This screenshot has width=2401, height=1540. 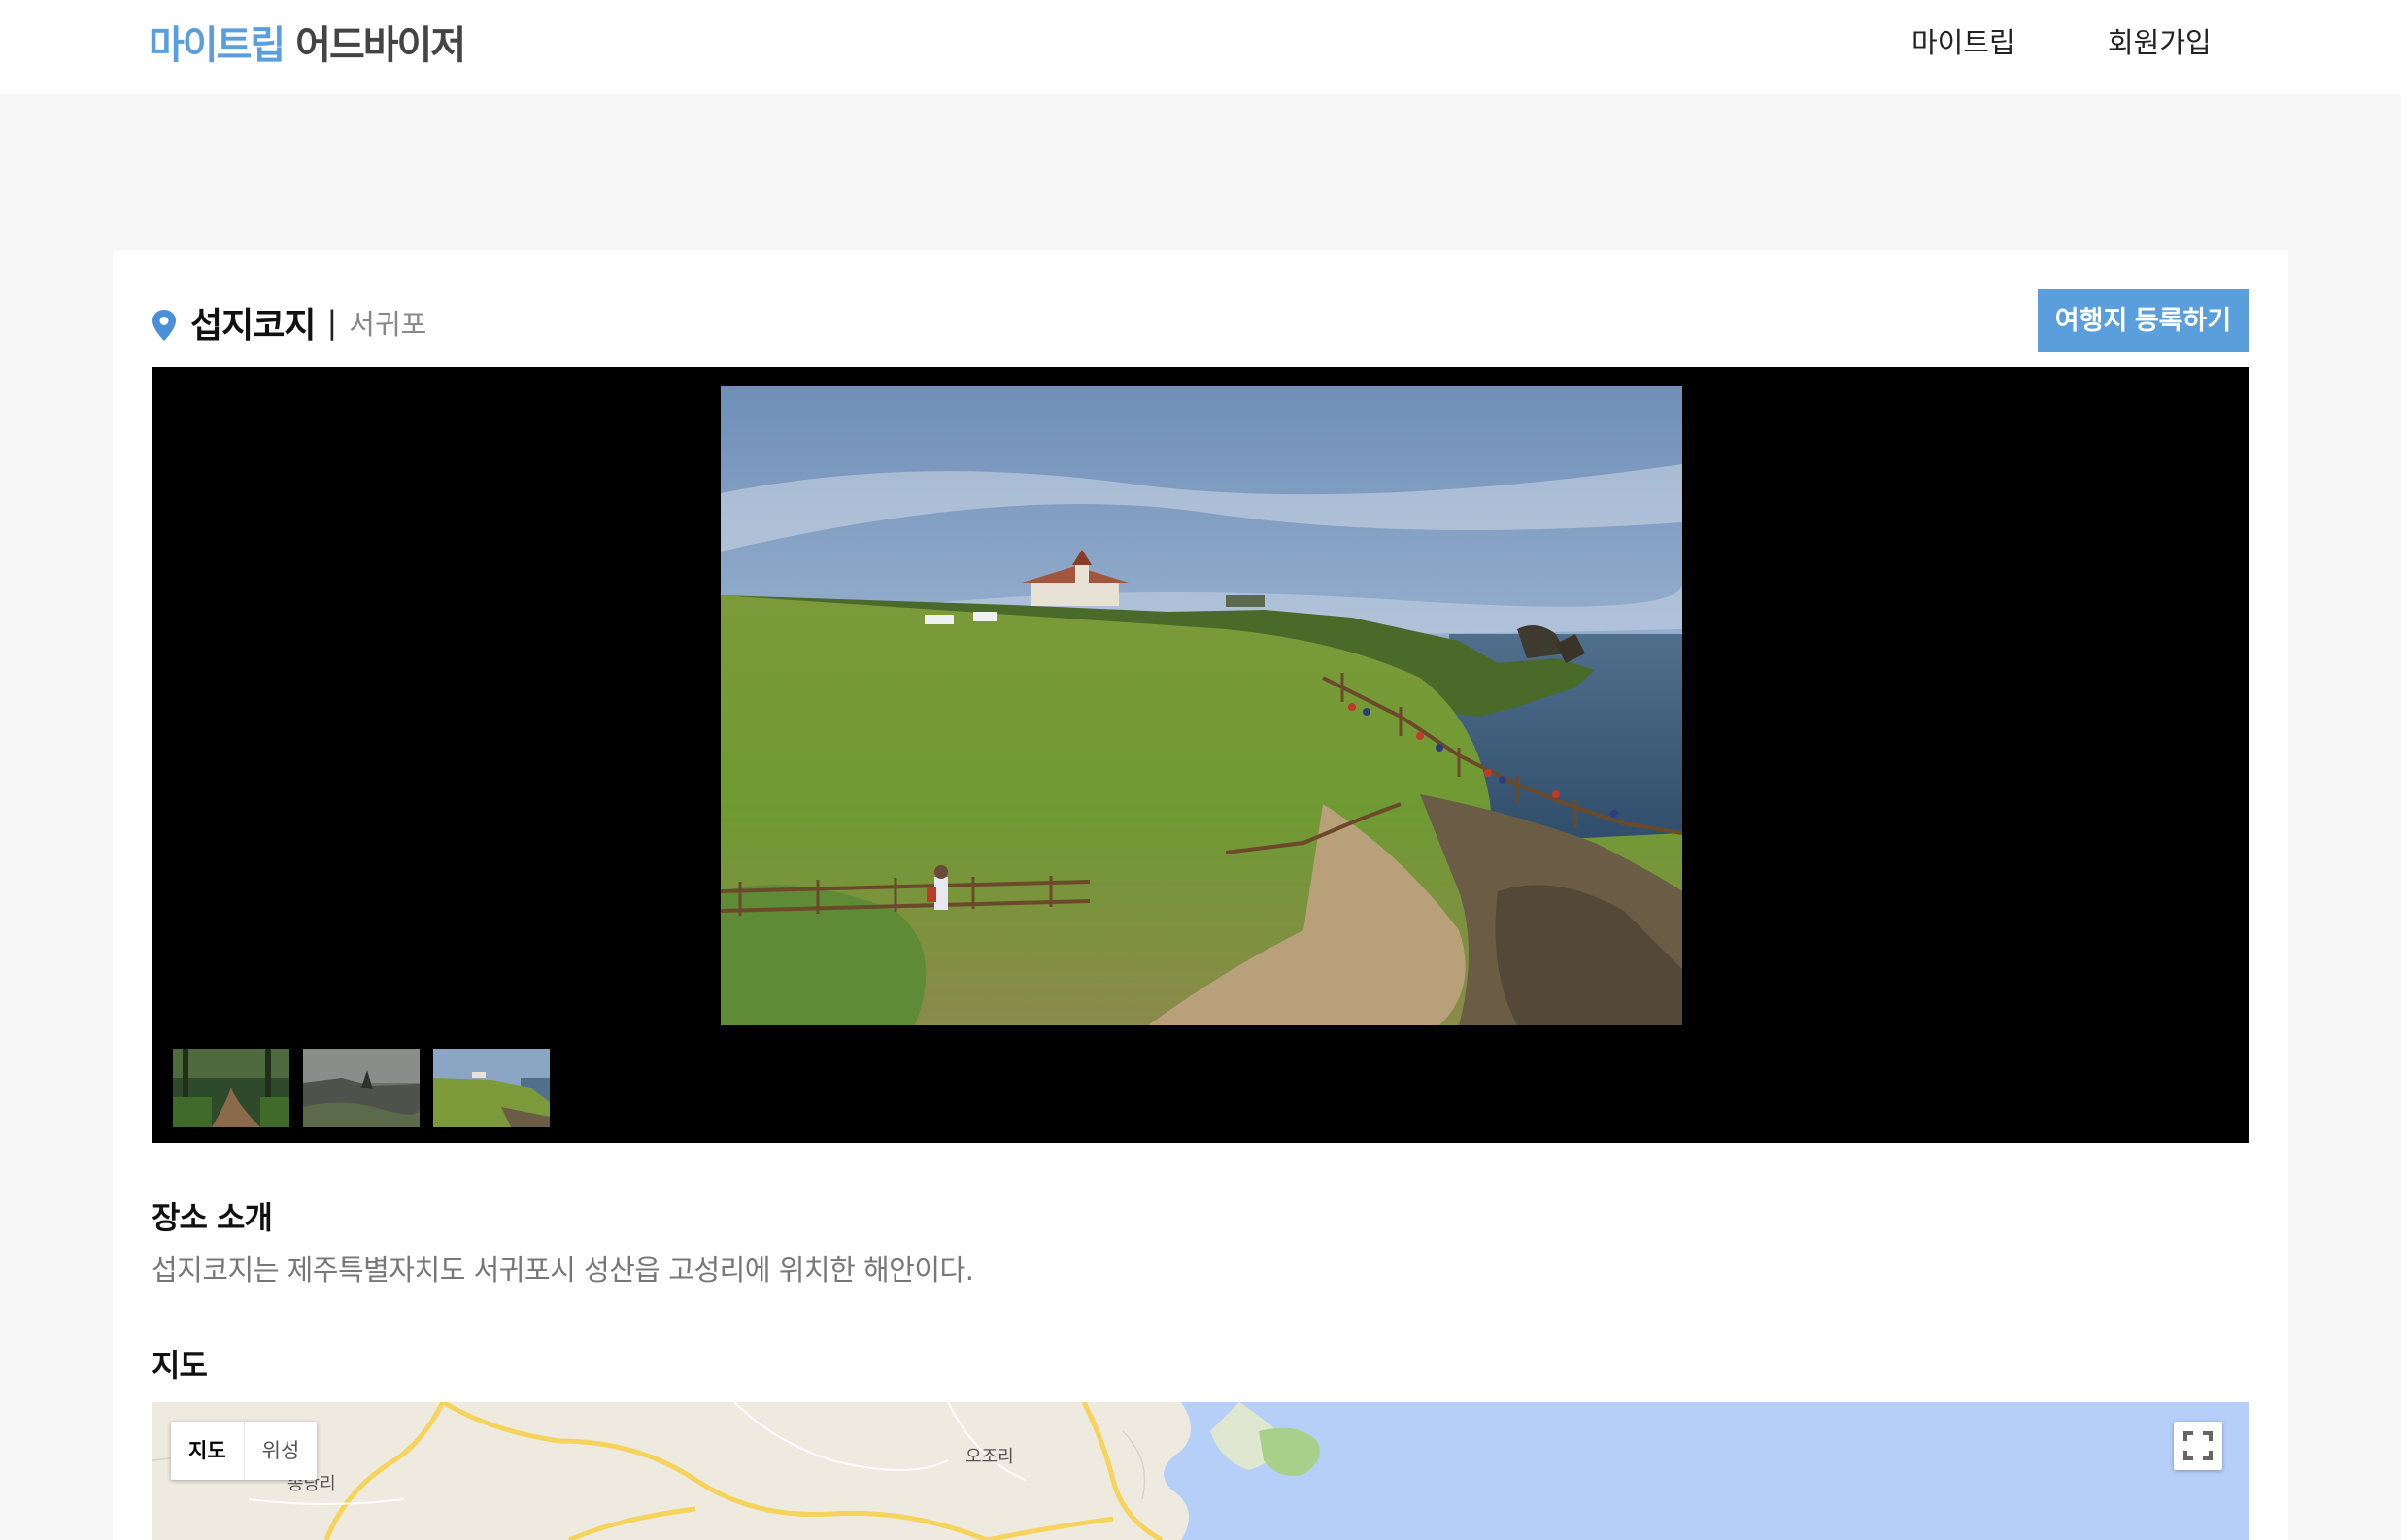 I want to click on site-logo: 마이트립 어드바이저, so click(x=308, y=45).